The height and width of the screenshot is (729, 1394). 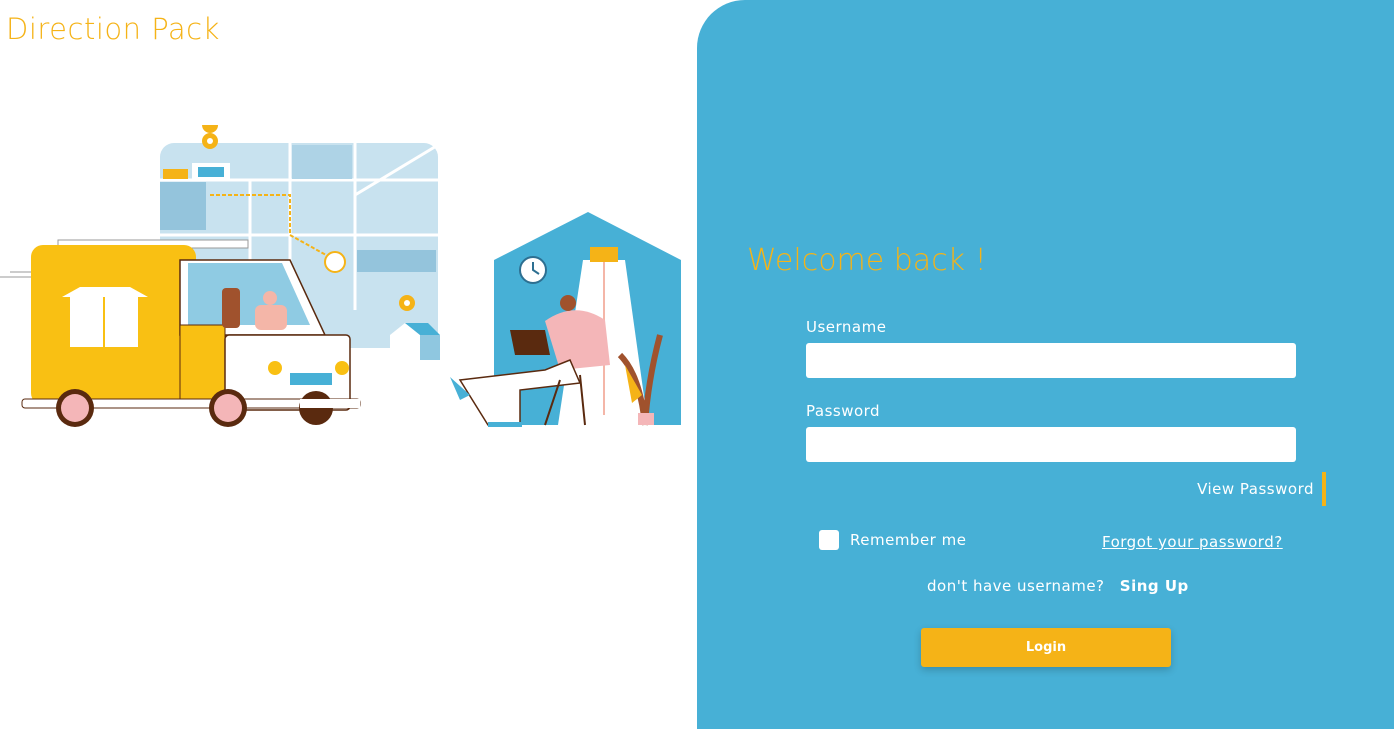 I want to click on lamp, so click(x=604, y=254).